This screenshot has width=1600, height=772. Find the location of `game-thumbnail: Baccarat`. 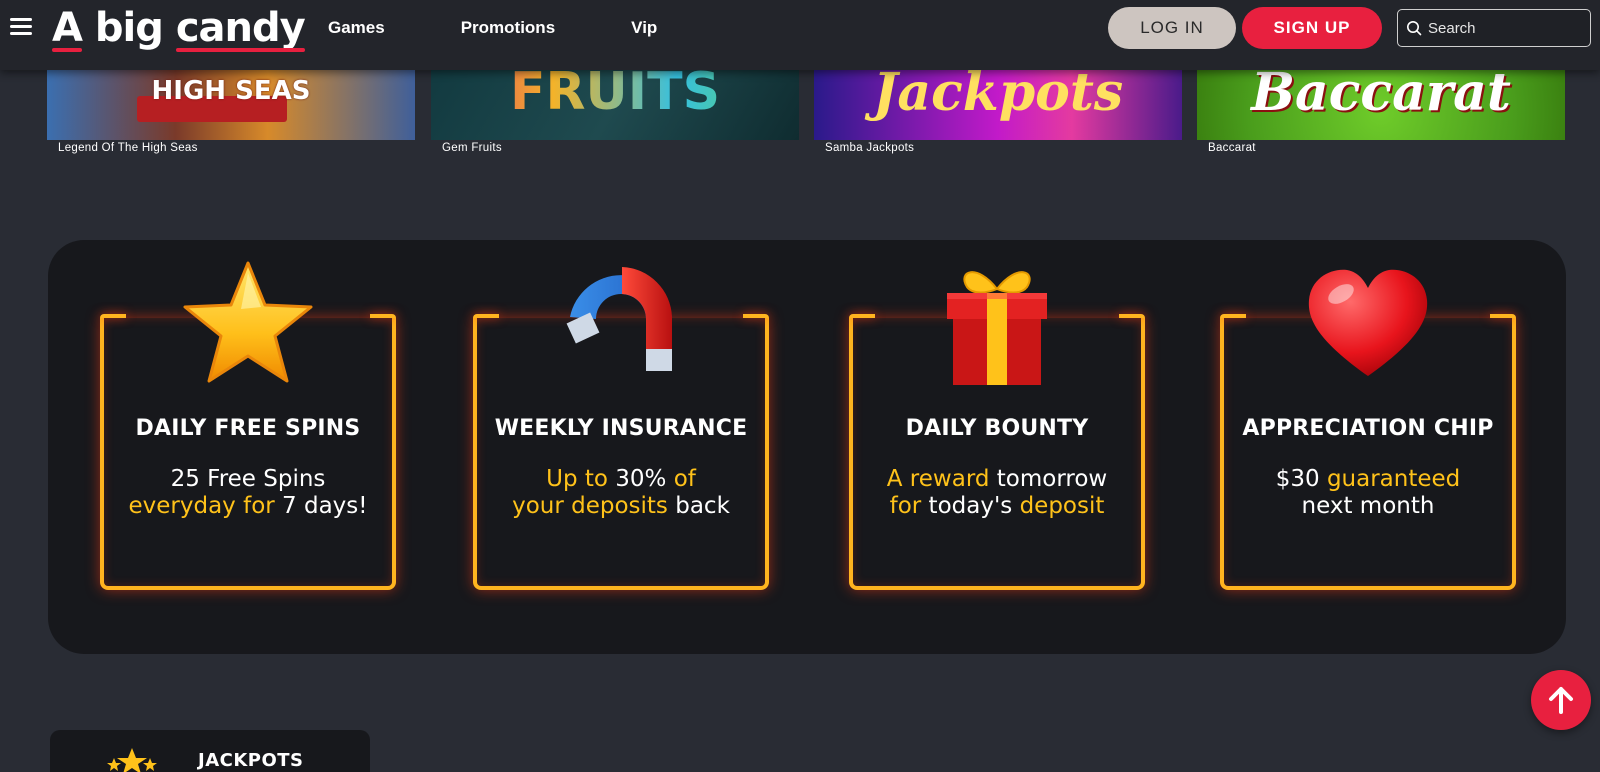

game-thumbnail: Baccarat is located at coordinates (1381, 105).